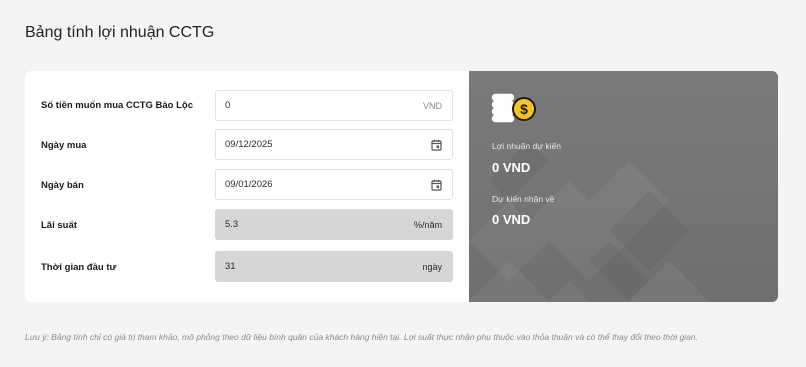 The height and width of the screenshot is (367, 806). I want to click on buy-date-label: Ngày mua, so click(64, 145).